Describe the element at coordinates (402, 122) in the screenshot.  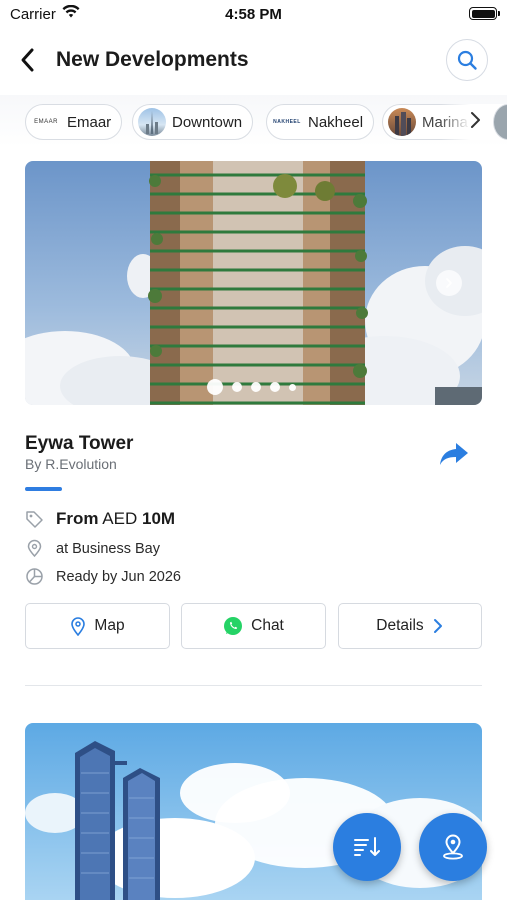
I see `marina-thumbnail` at that location.